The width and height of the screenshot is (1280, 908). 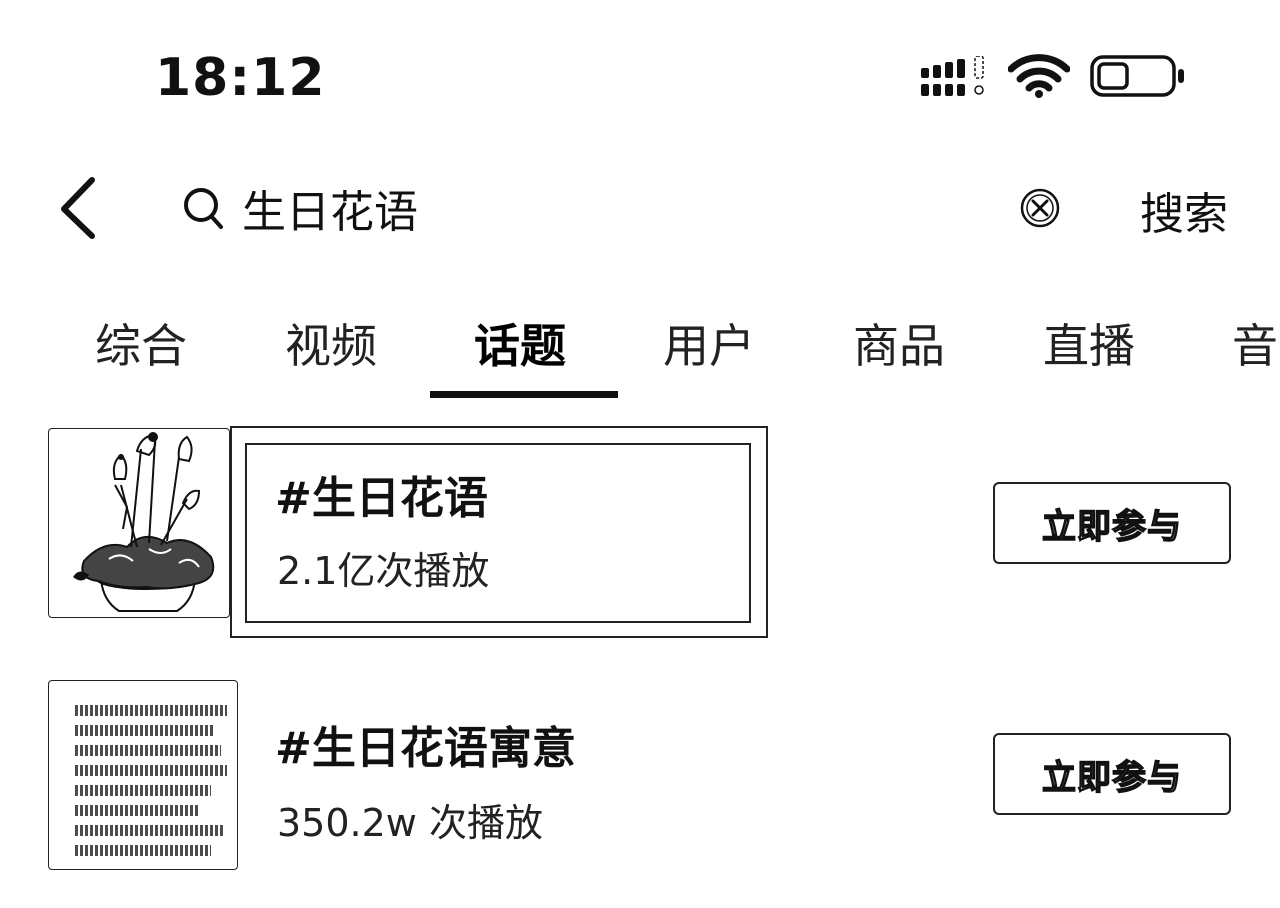 What do you see at coordinates (331, 343) in the screenshot?
I see `tab-video: 视频` at bounding box center [331, 343].